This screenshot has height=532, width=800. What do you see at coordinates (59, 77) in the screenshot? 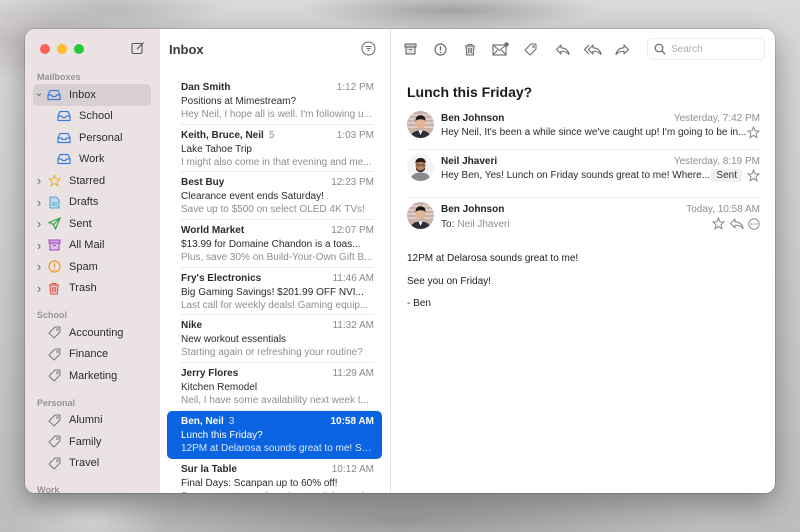
I see `mailboxes-section-label: Mailboxes` at bounding box center [59, 77].